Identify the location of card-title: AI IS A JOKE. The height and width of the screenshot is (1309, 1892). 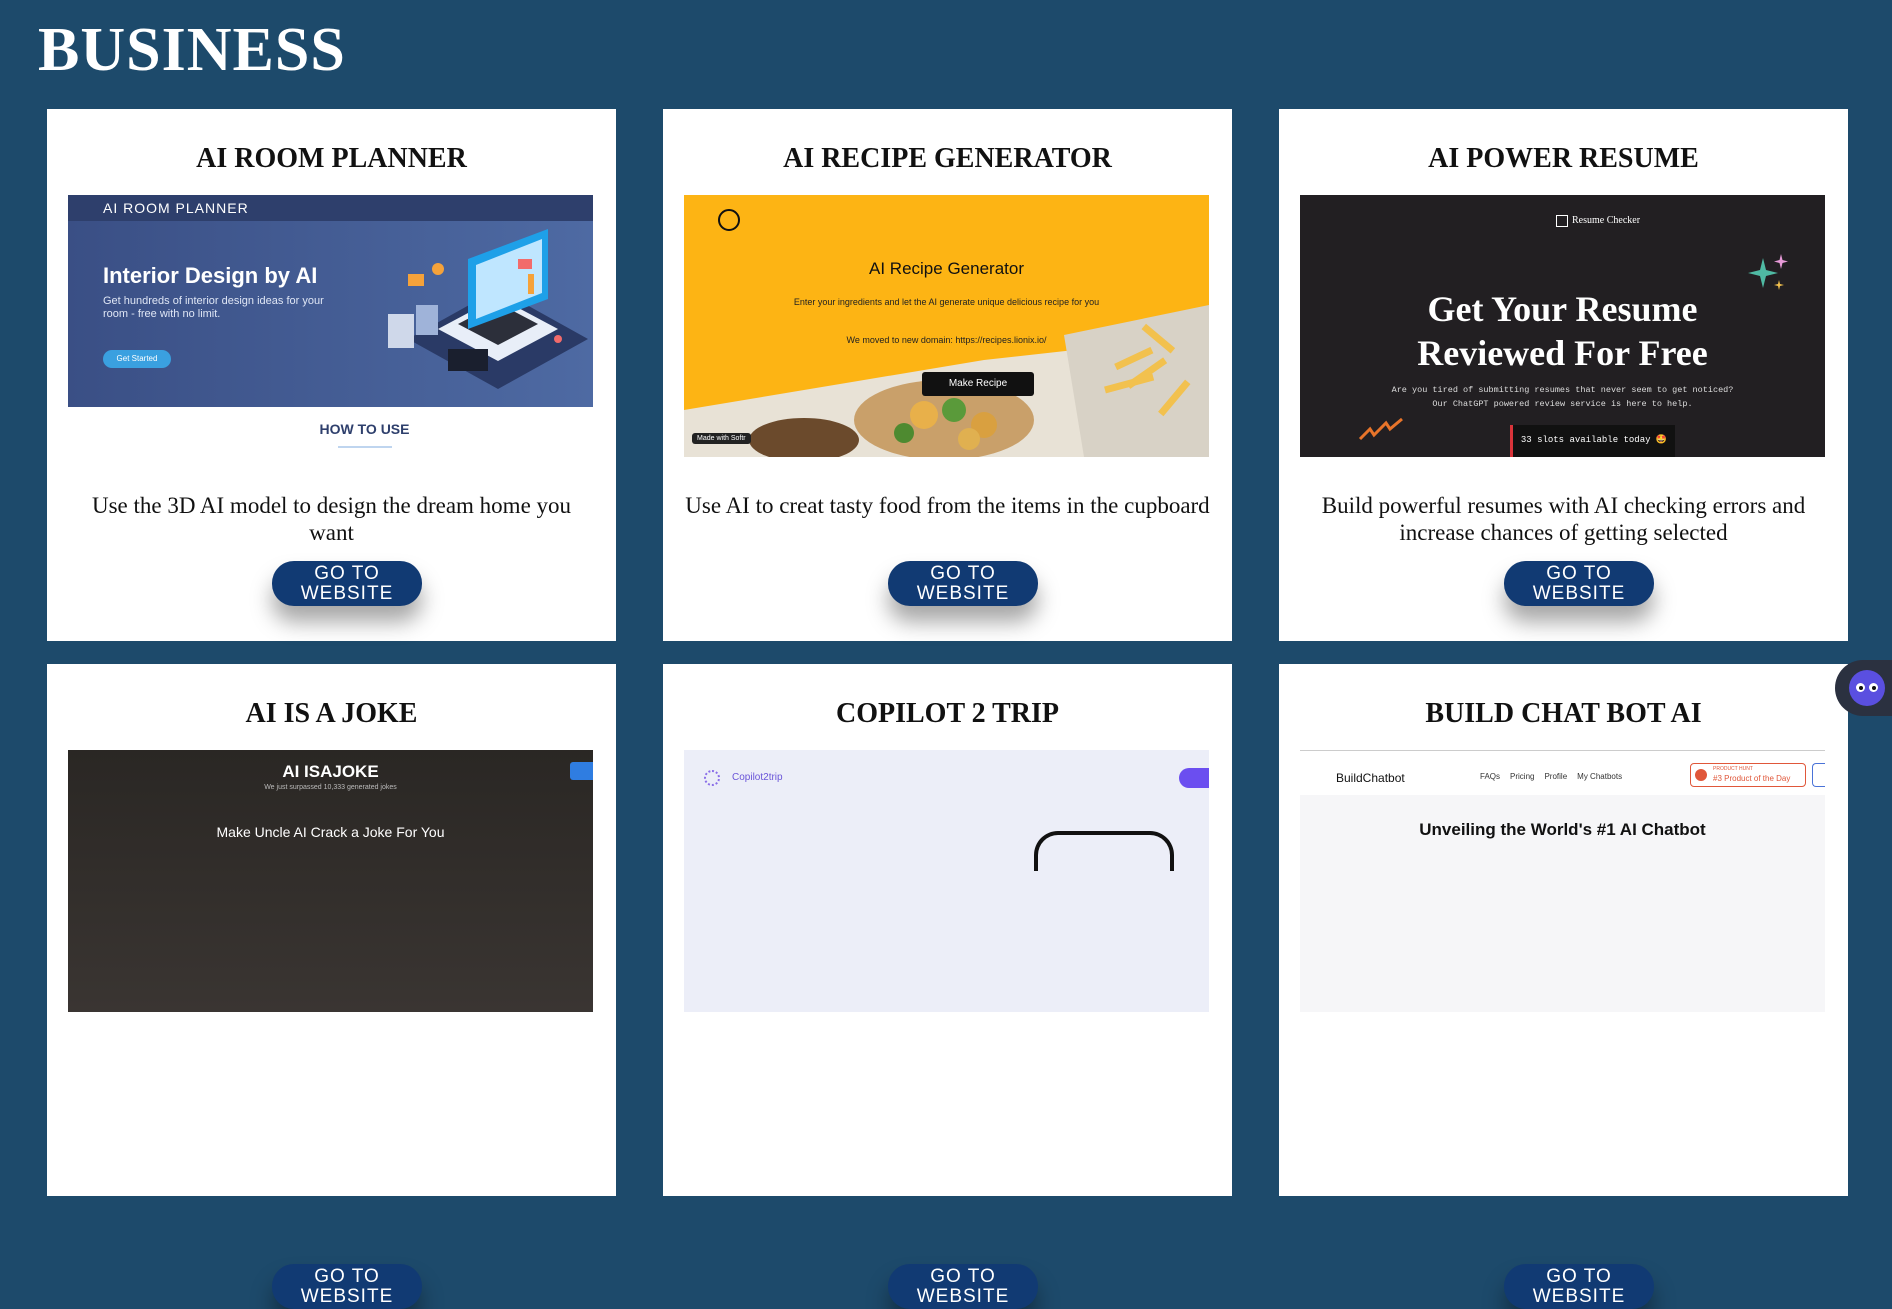
(331, 713).